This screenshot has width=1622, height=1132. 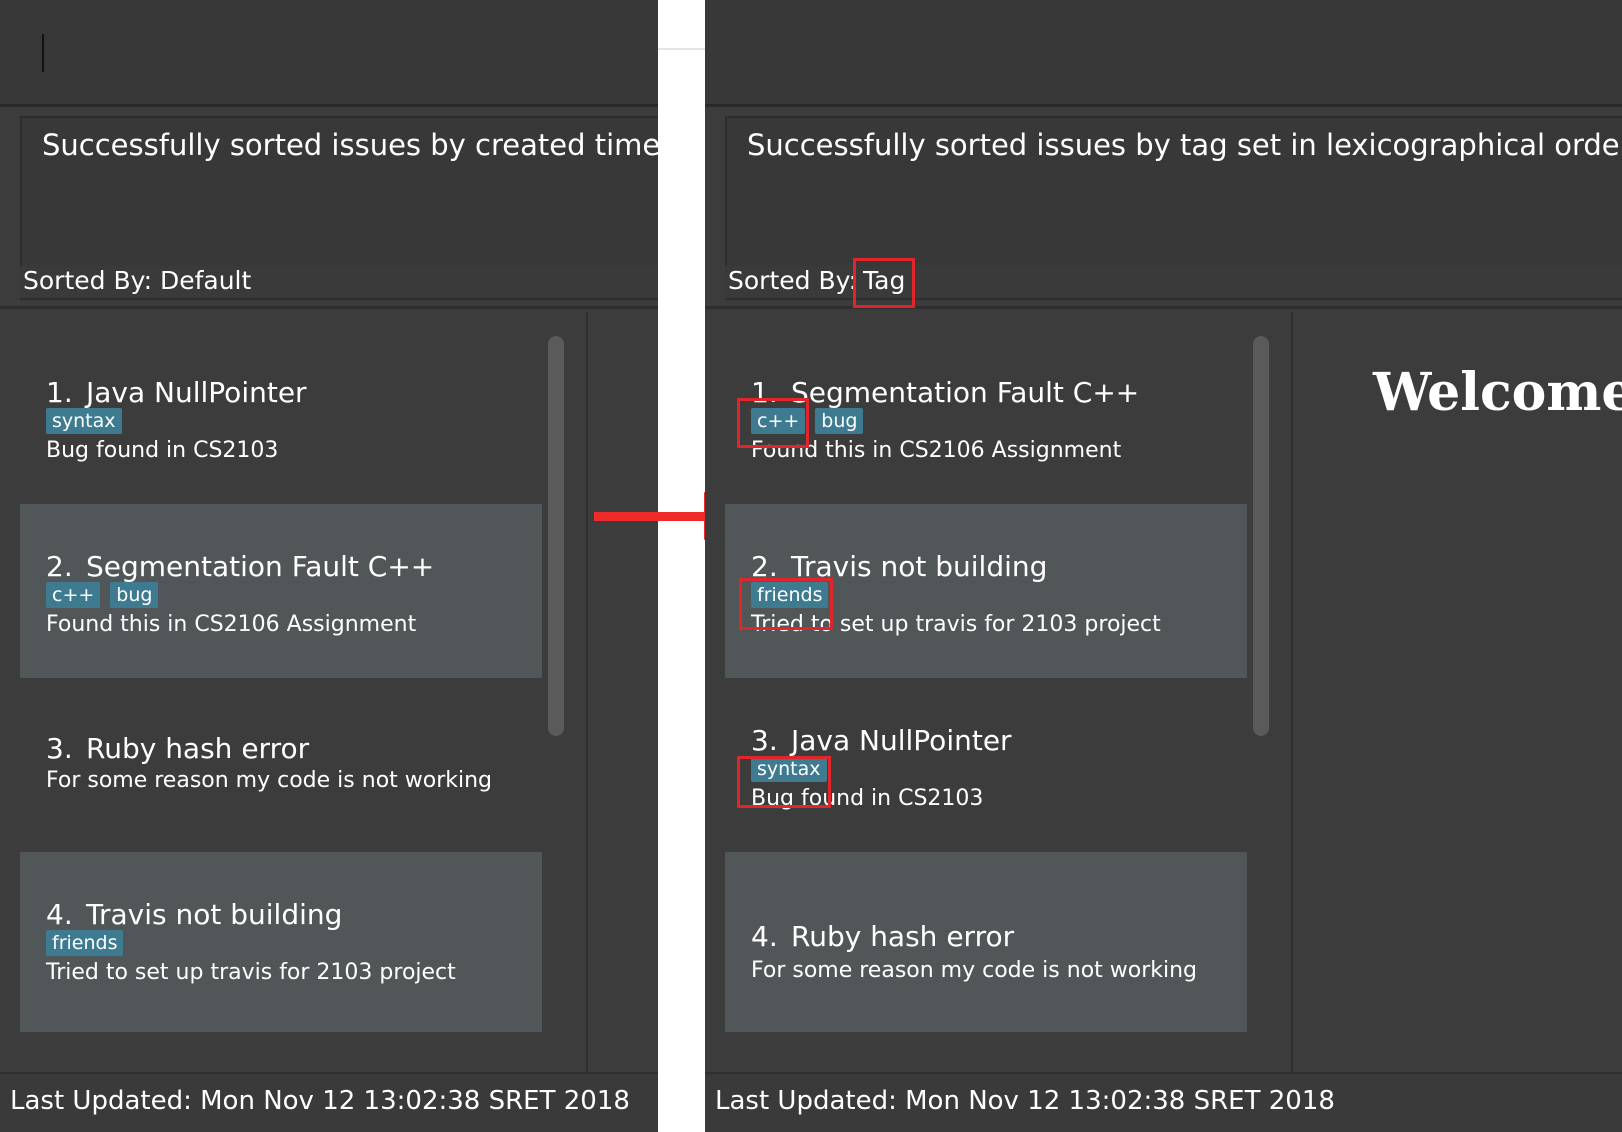 I want to click on tag: c++, so click(x=73, y=595).